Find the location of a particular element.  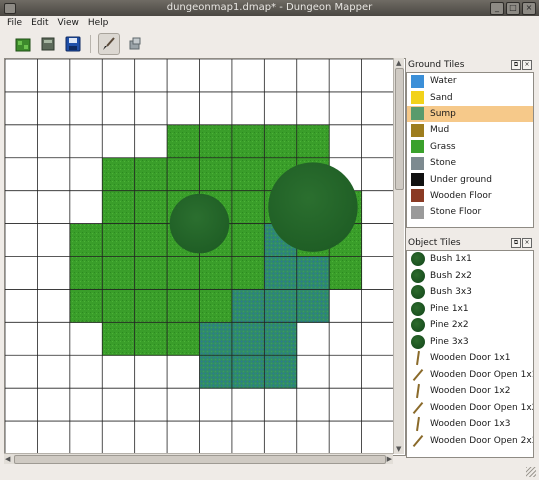

menu-edit: Edit is located at coordinates (39, 23).